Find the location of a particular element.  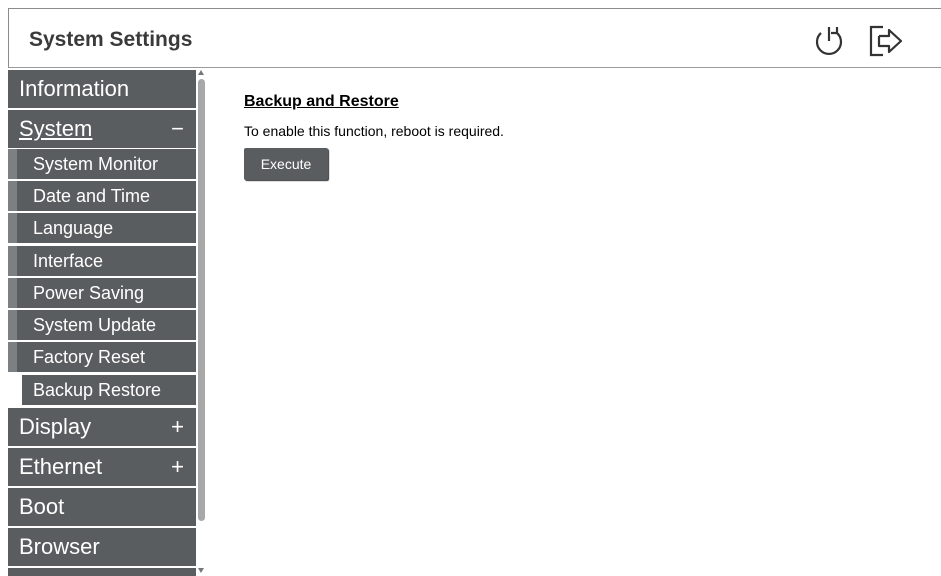

sidebar-subitem-factory-reset: Factory Reset is located at coordinates (102, 357).